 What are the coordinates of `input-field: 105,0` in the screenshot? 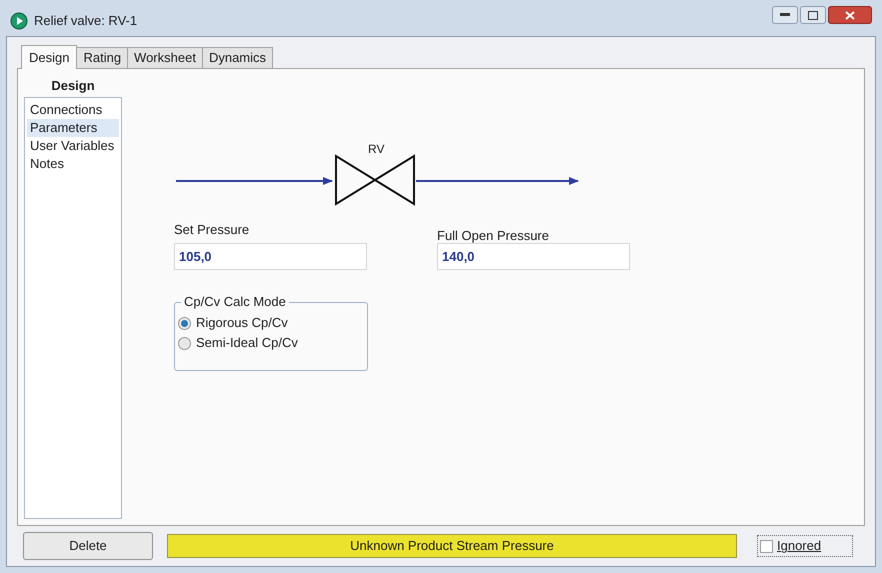 It's located at (270, 256).